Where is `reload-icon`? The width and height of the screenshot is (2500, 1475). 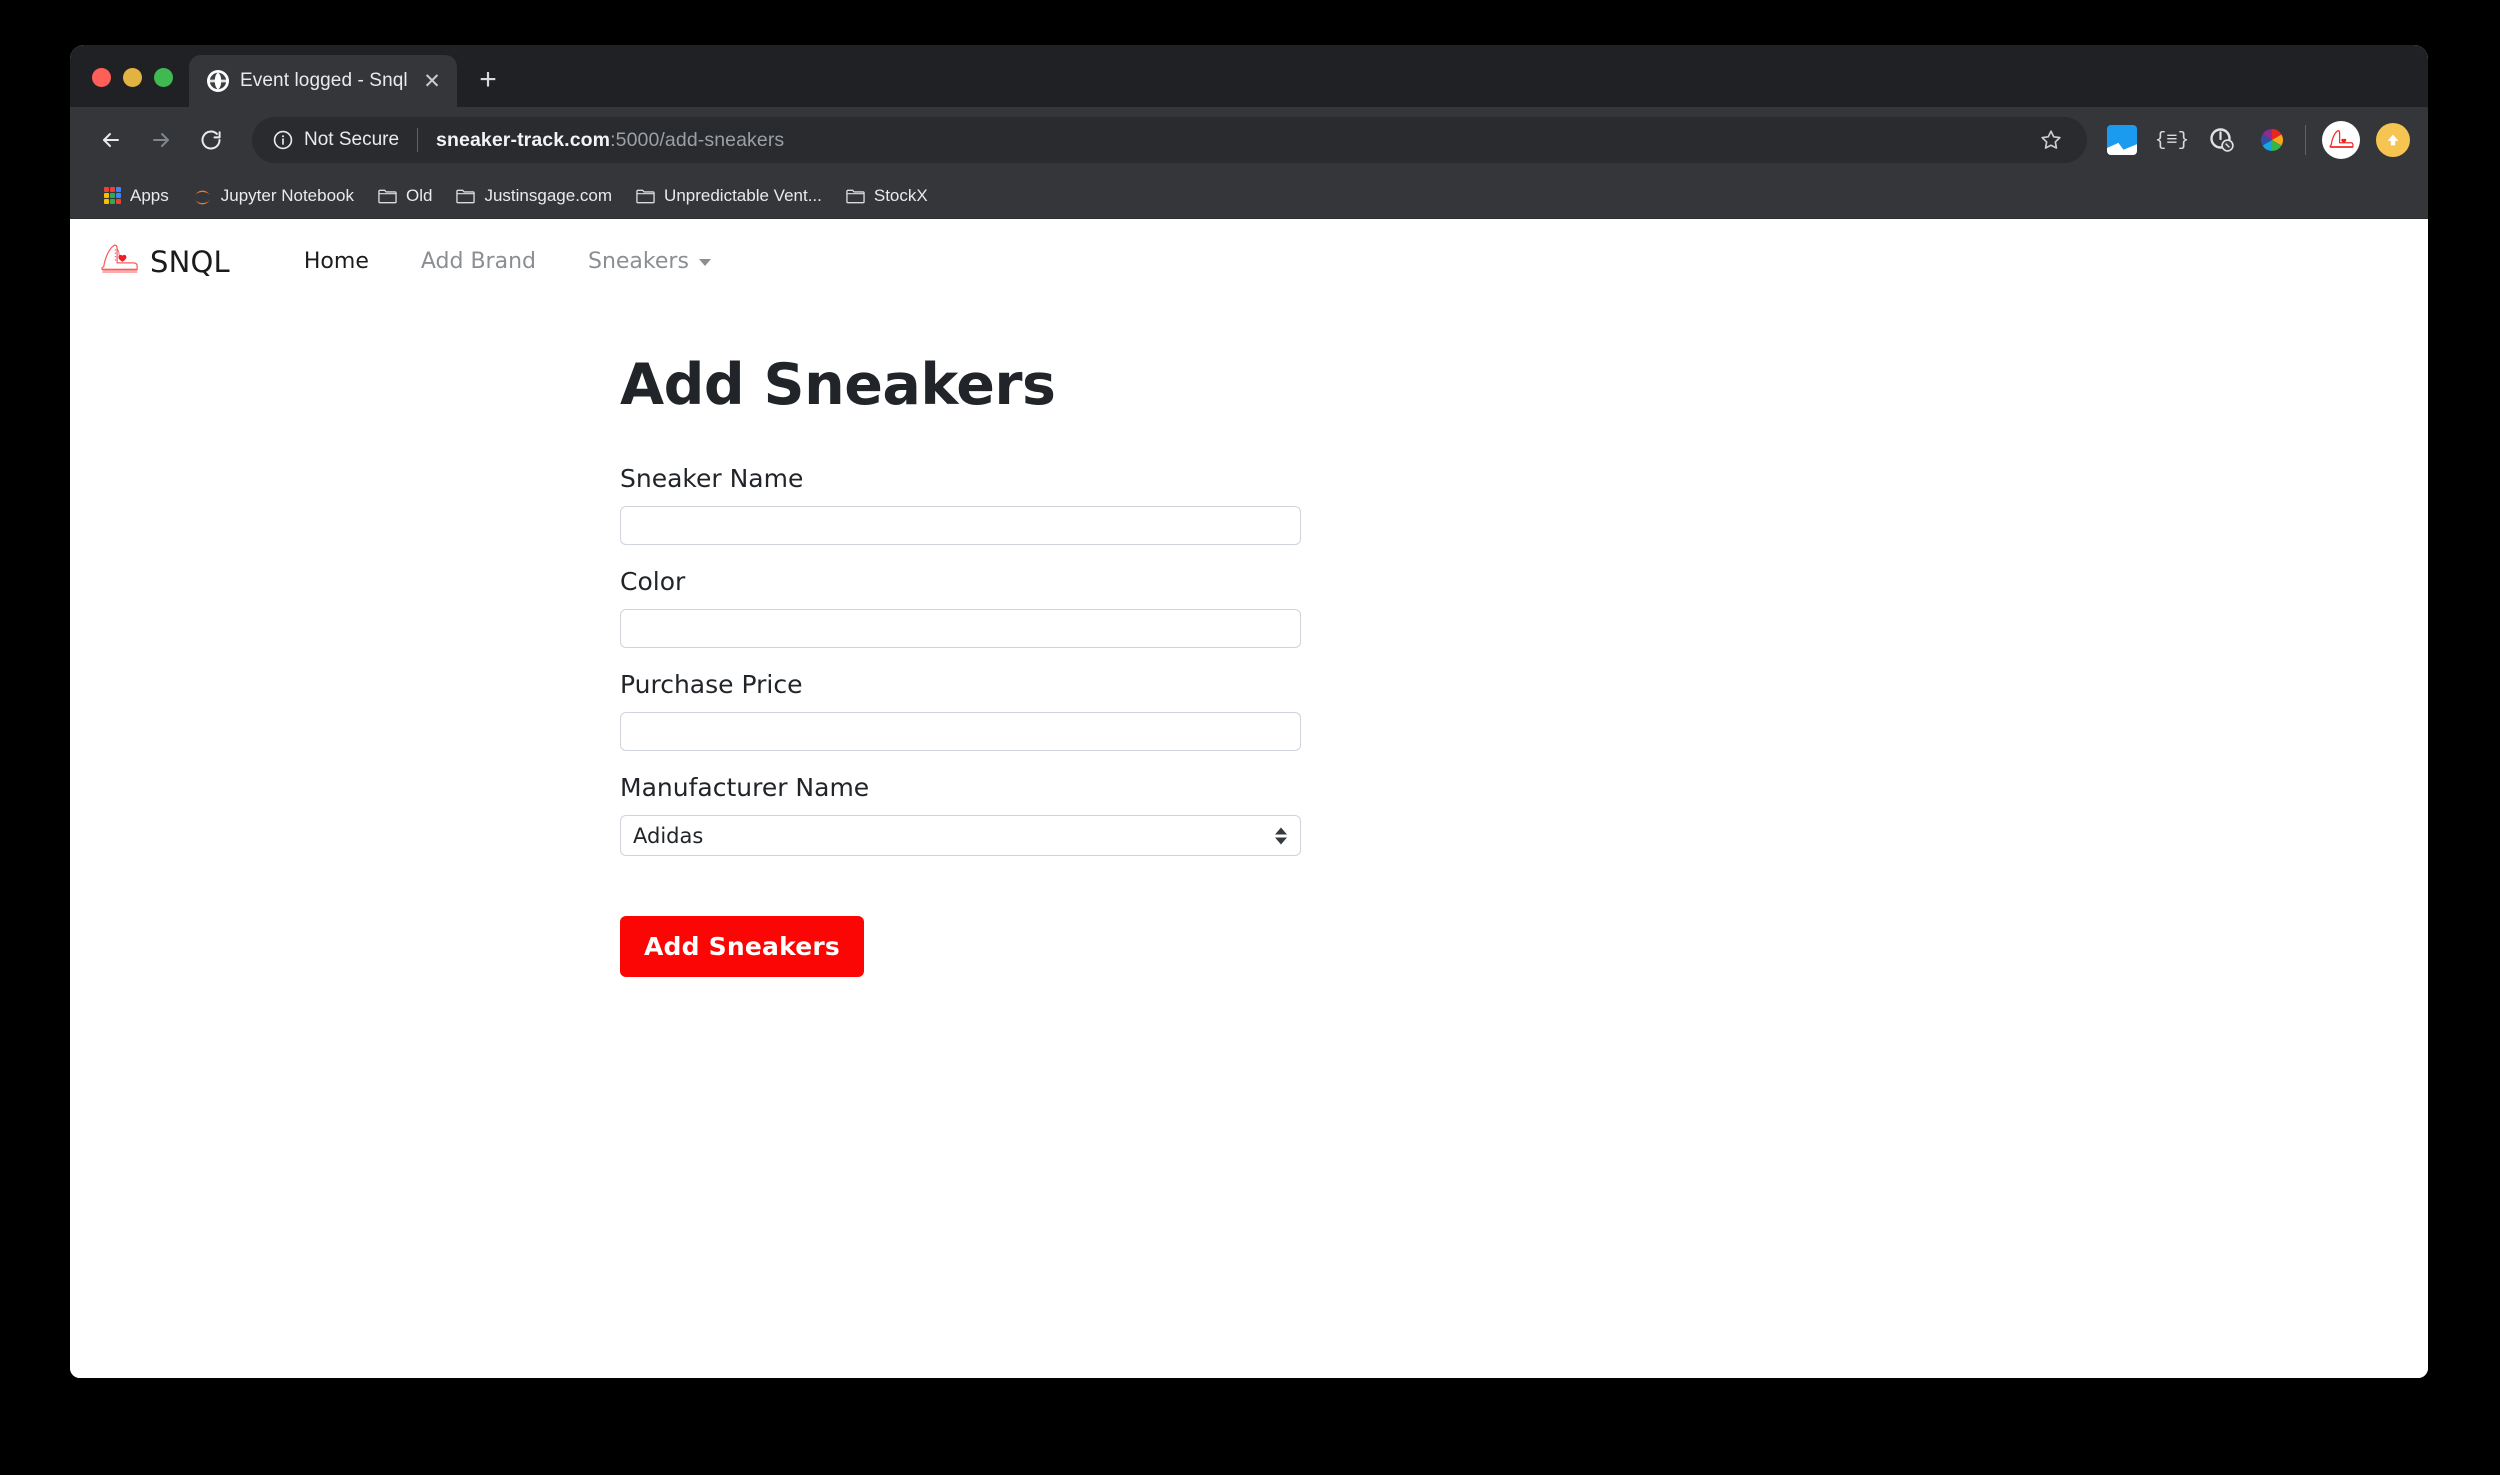
reload-icon is located at coordinates (211, 140).